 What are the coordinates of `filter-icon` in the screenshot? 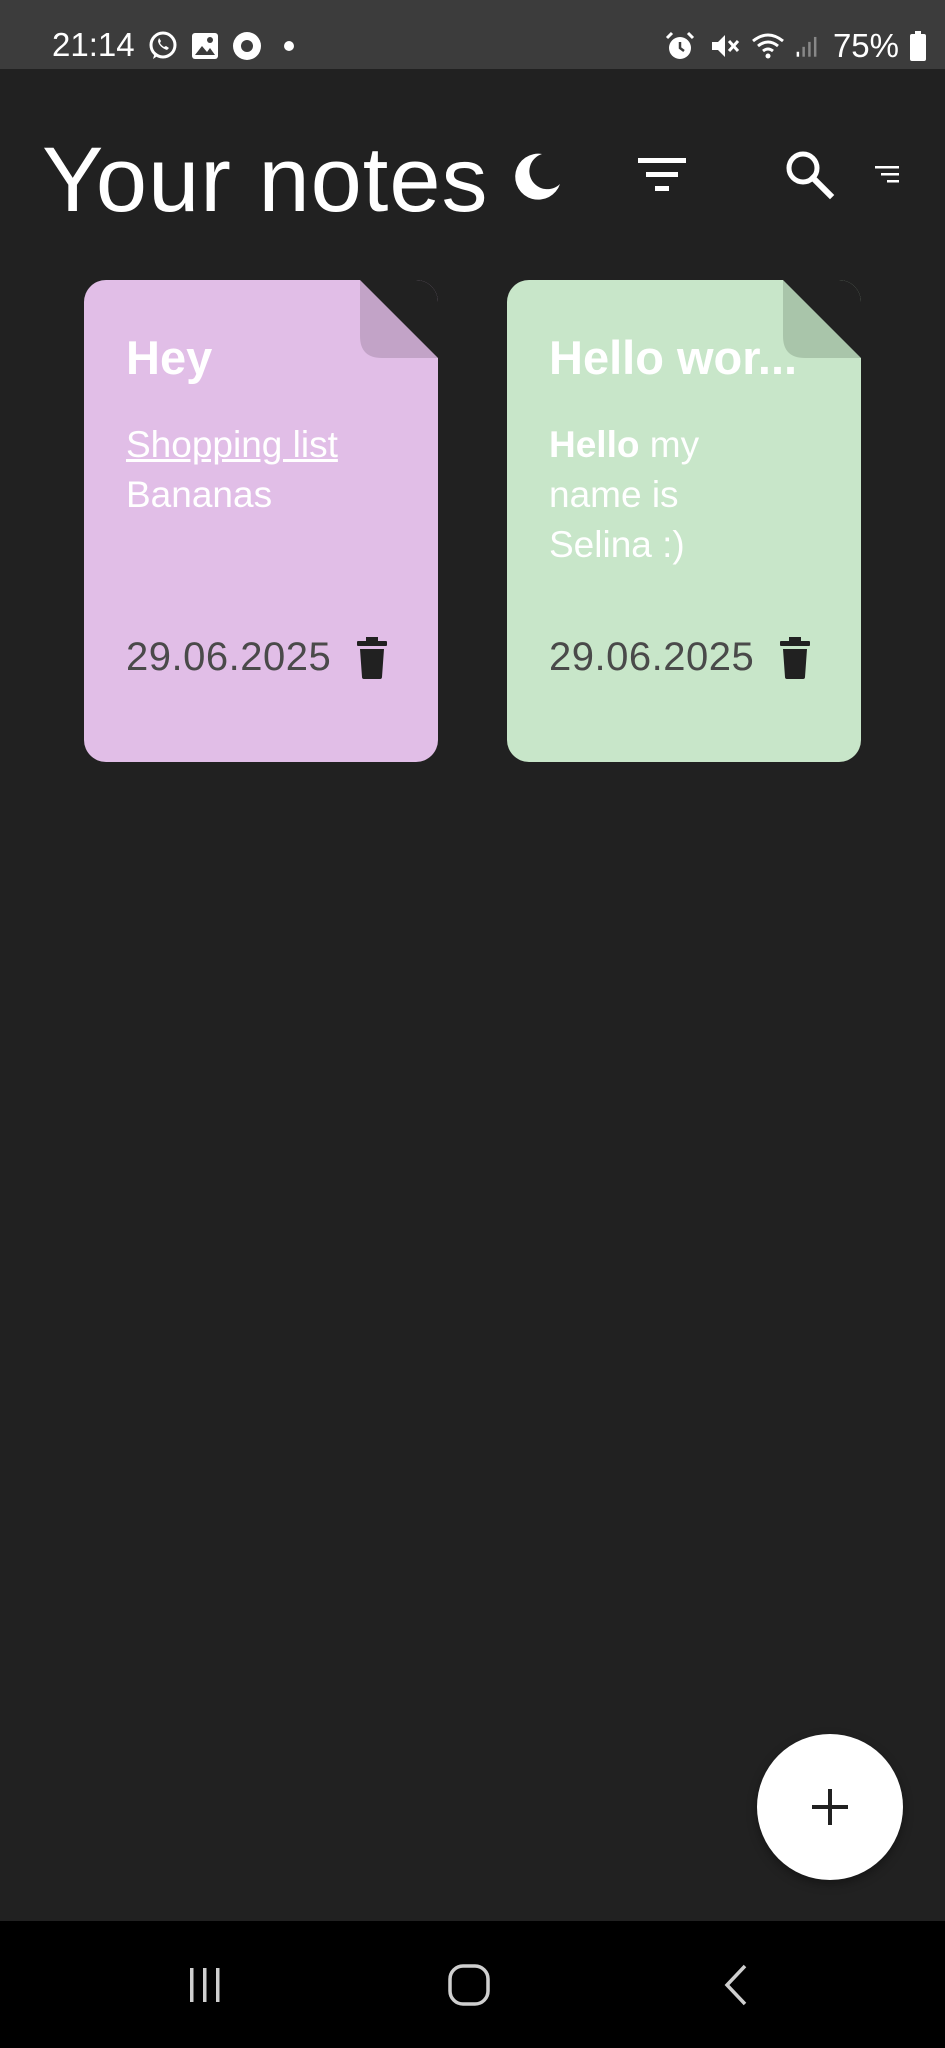 It's located at (662, 174).